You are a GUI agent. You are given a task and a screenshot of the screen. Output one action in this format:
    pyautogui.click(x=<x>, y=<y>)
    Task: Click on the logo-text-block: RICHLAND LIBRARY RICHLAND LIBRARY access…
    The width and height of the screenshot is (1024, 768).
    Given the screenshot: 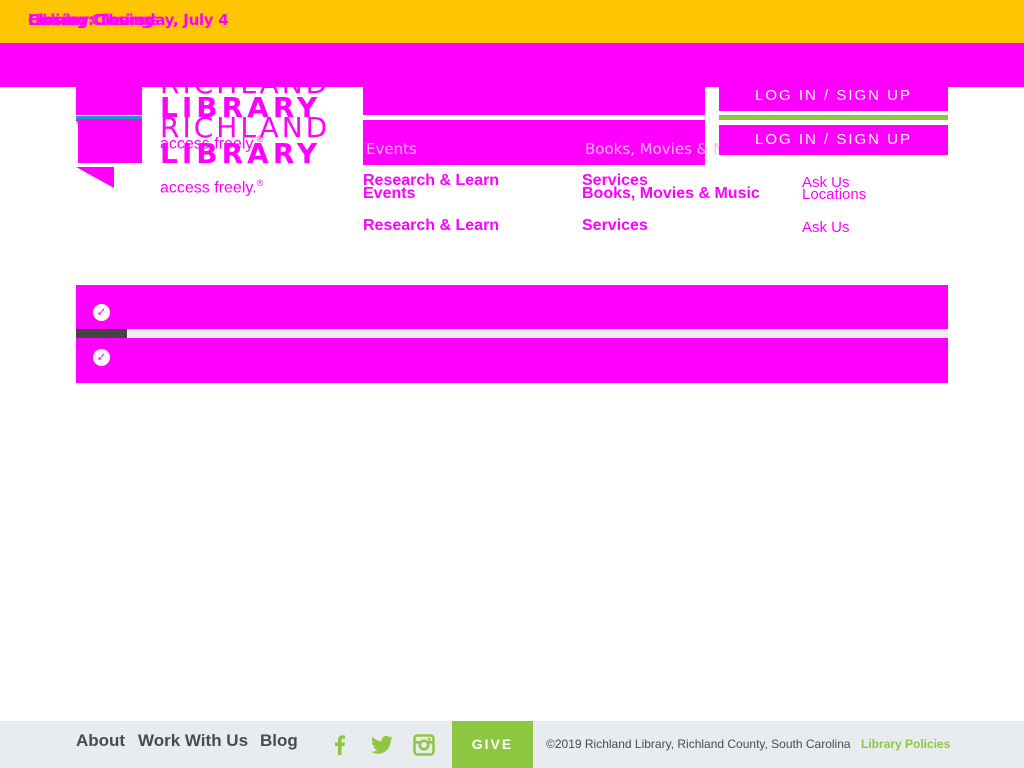 What is the action you would take?
    pyautogui.click(x=260, y=135)
    